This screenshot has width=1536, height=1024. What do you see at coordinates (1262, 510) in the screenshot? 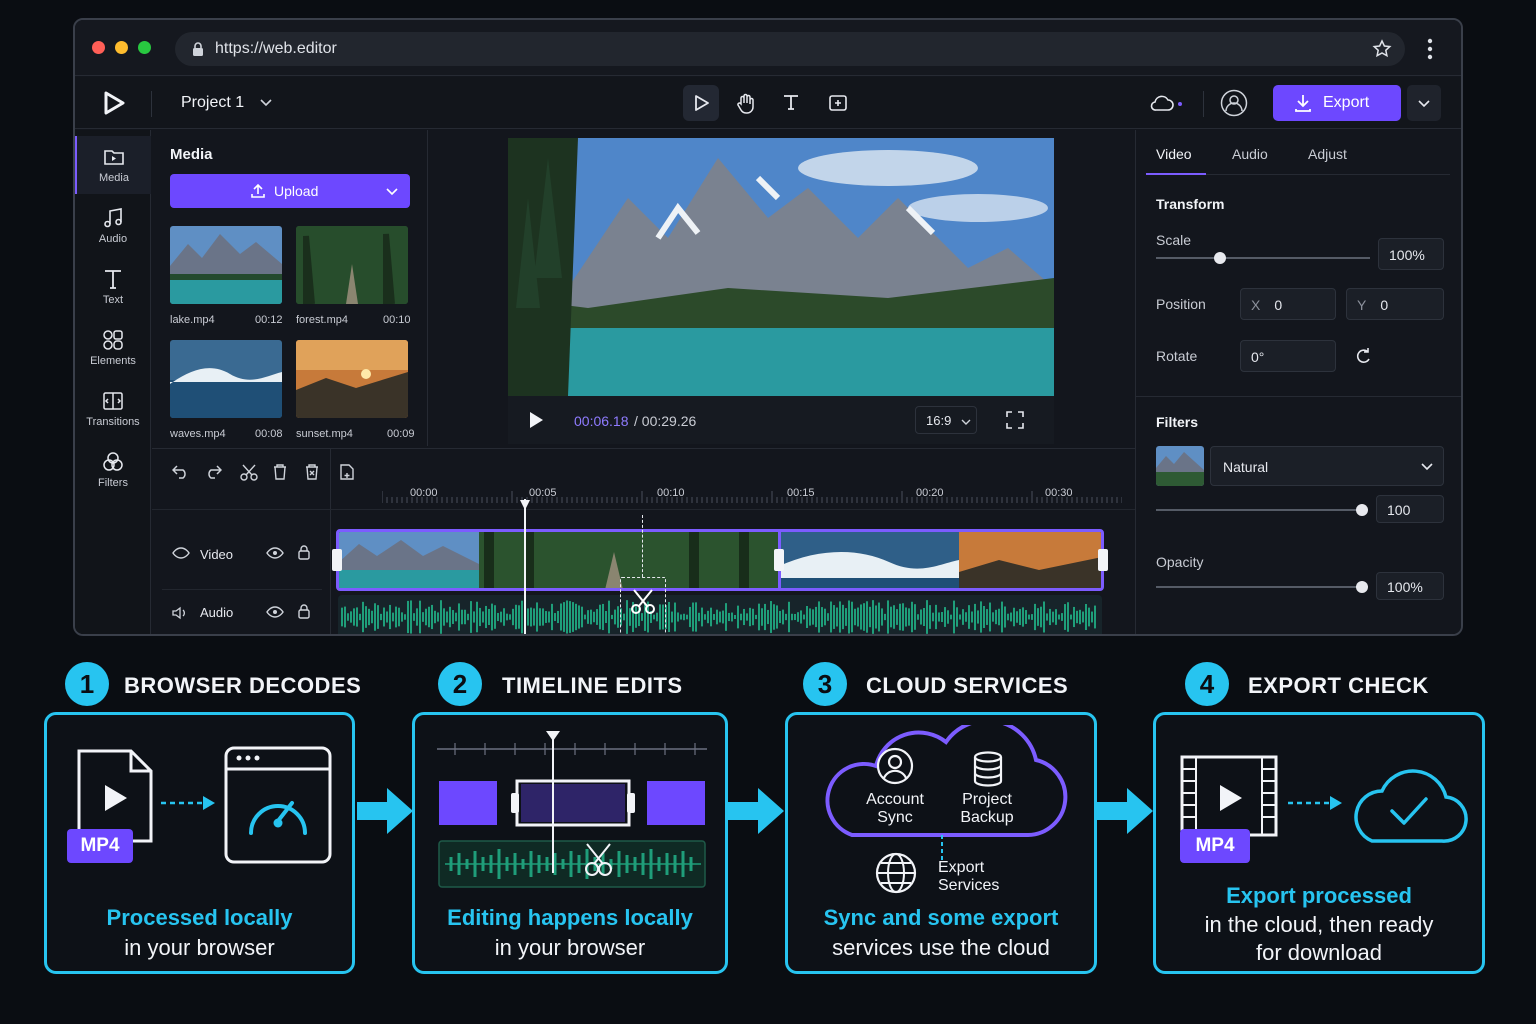
I see `filter-intensity-slider` at bounding box center [1262, 510].